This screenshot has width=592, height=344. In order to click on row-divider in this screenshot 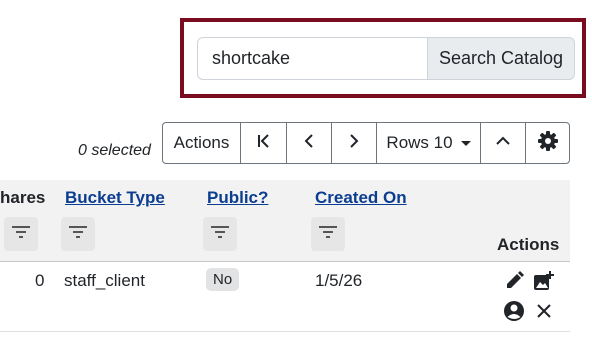, I will do `click(285, 331)`.